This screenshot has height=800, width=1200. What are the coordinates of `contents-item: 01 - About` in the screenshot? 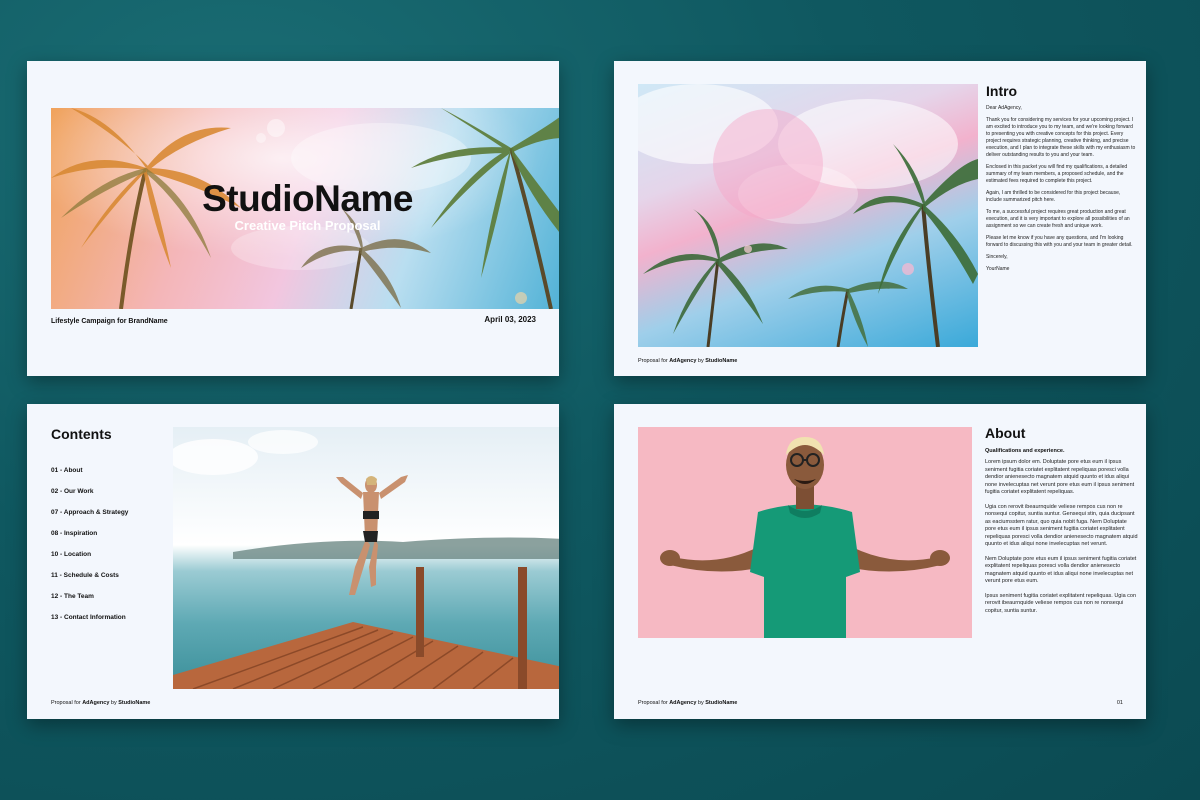 It's located at (89, 477).